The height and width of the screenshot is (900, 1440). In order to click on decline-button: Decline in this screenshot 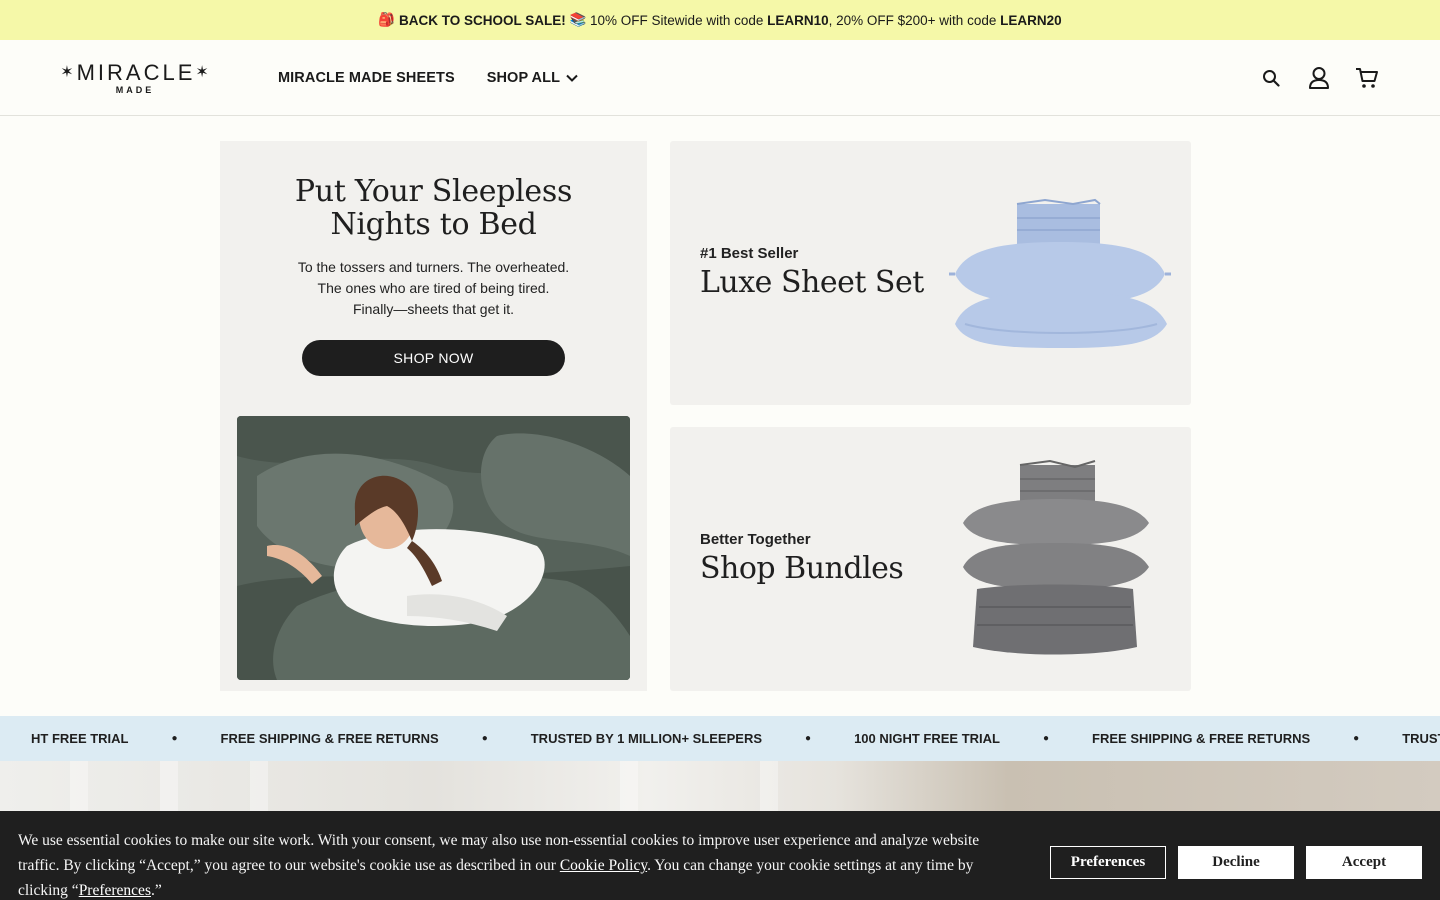, I will do `click(1236, 862)`.